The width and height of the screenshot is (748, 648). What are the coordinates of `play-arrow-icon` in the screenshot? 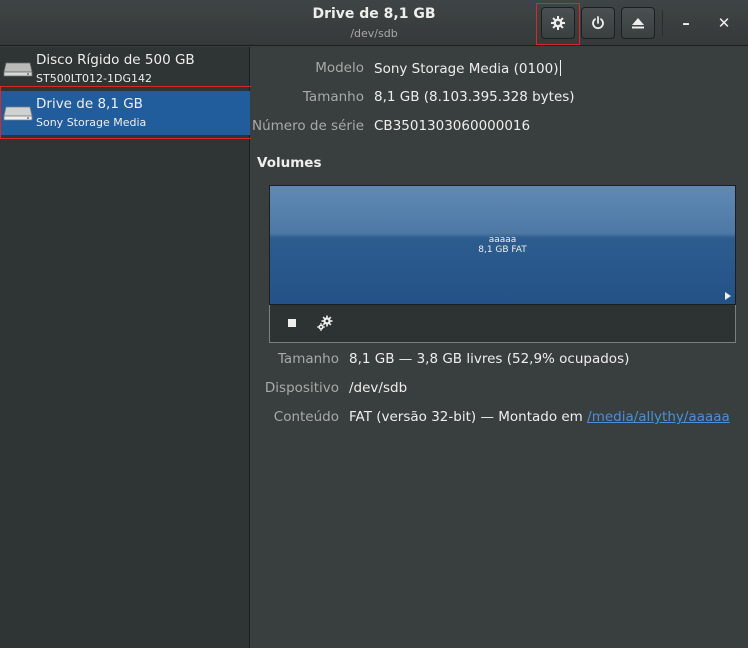 It's located at (728, 296).